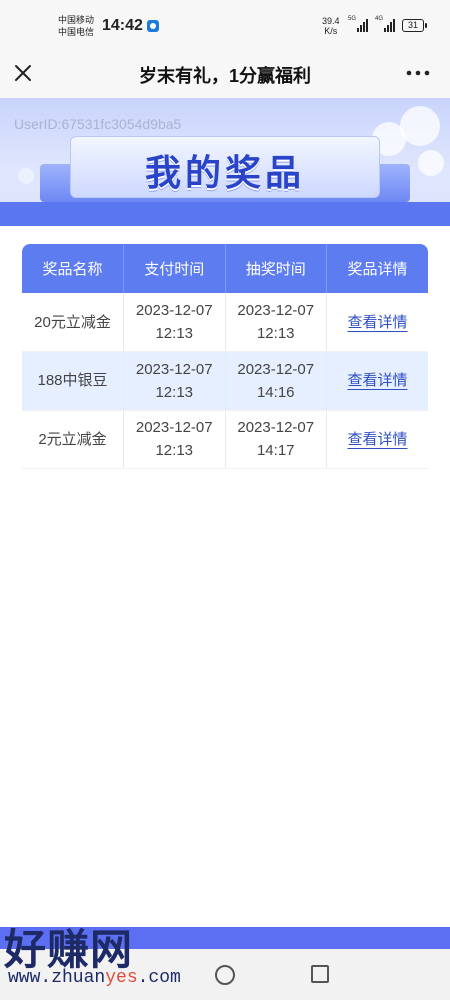  I want to click on signal-2-icon, so click(389, 25).